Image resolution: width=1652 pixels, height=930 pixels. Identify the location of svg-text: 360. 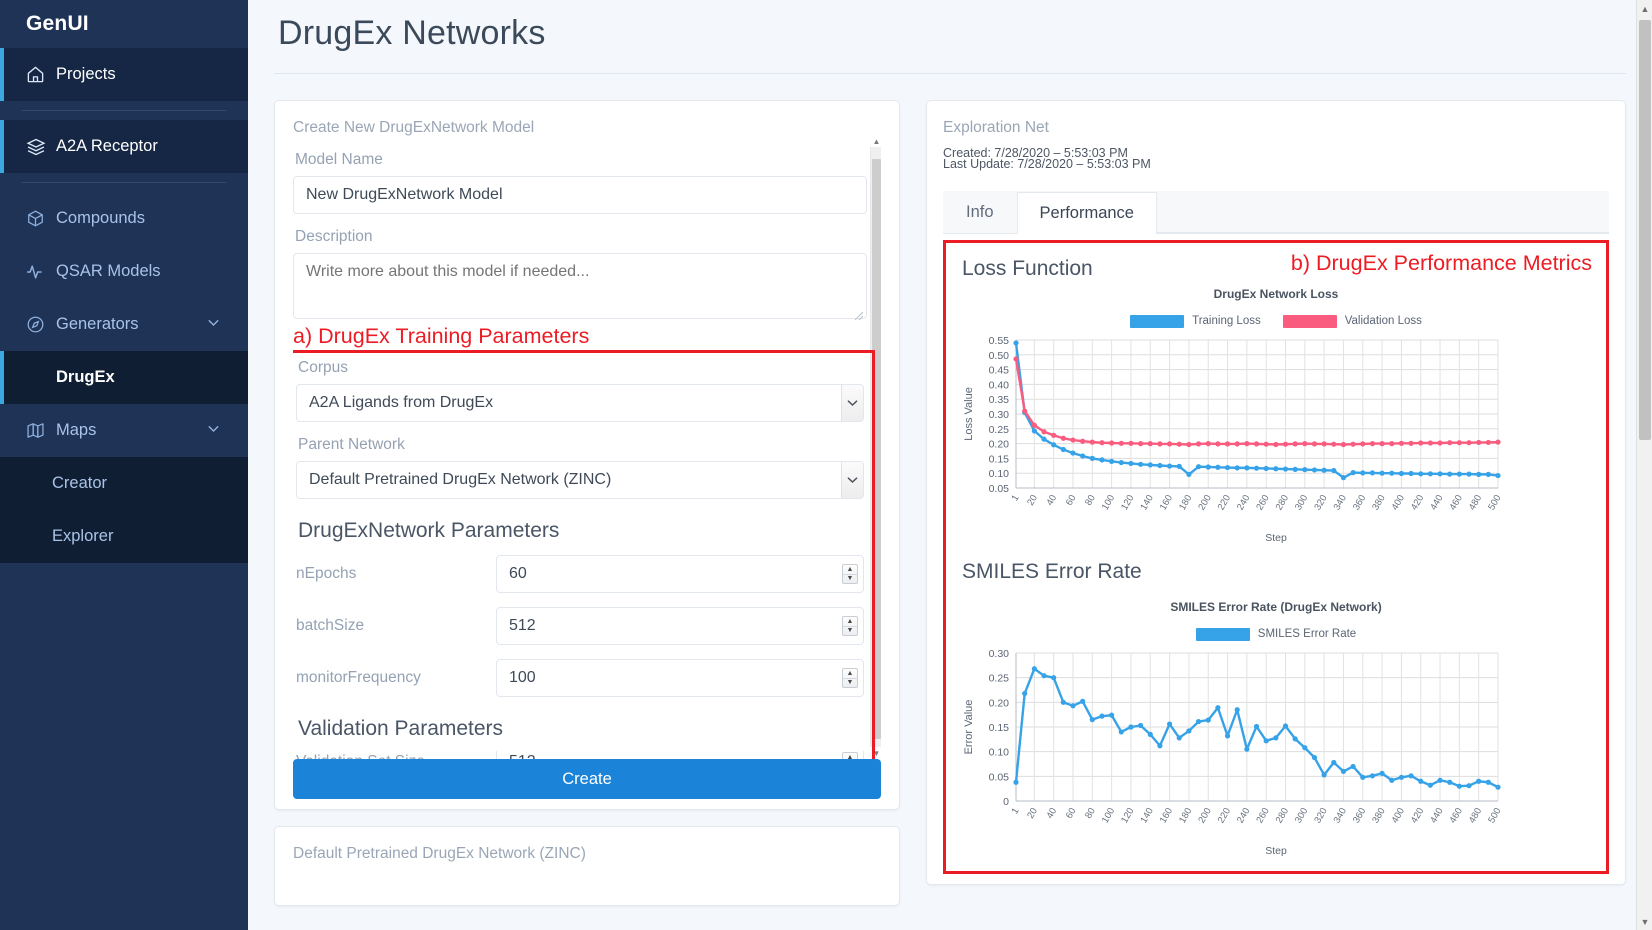
(1359, 502).